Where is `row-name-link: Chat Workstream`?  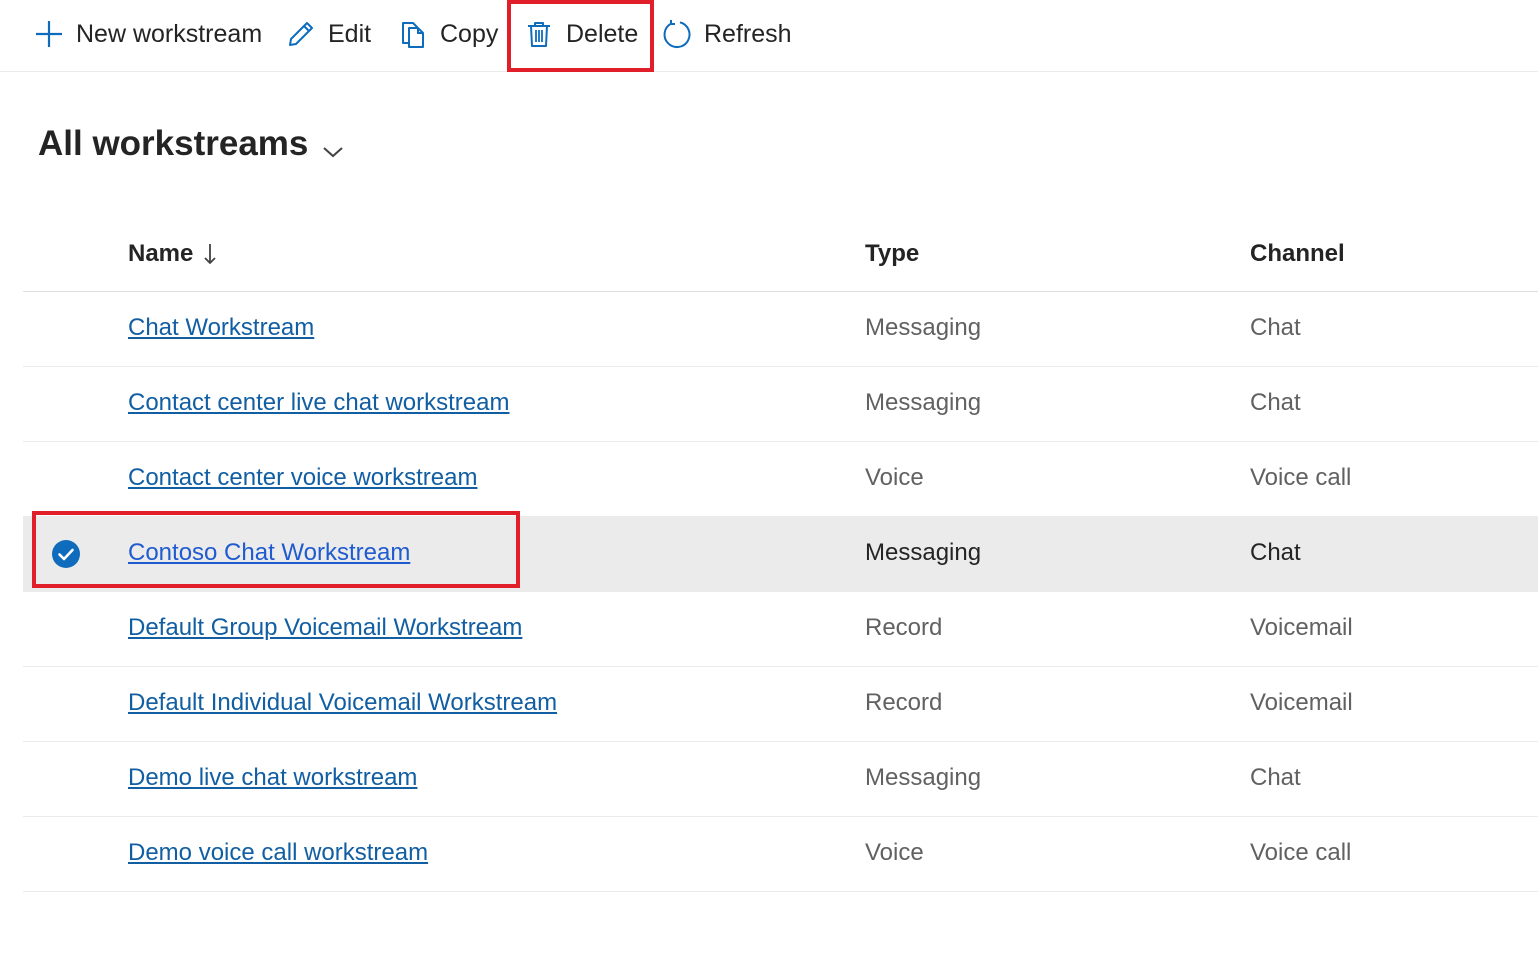
row-name-link: Chat Workstream is located at coordinates (221, 328).